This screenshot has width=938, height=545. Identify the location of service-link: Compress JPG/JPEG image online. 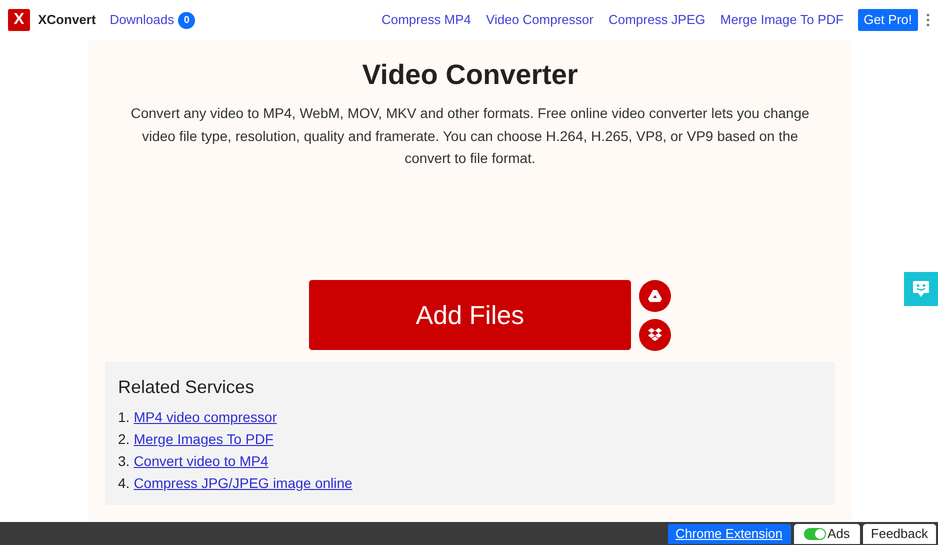
(243, 483).